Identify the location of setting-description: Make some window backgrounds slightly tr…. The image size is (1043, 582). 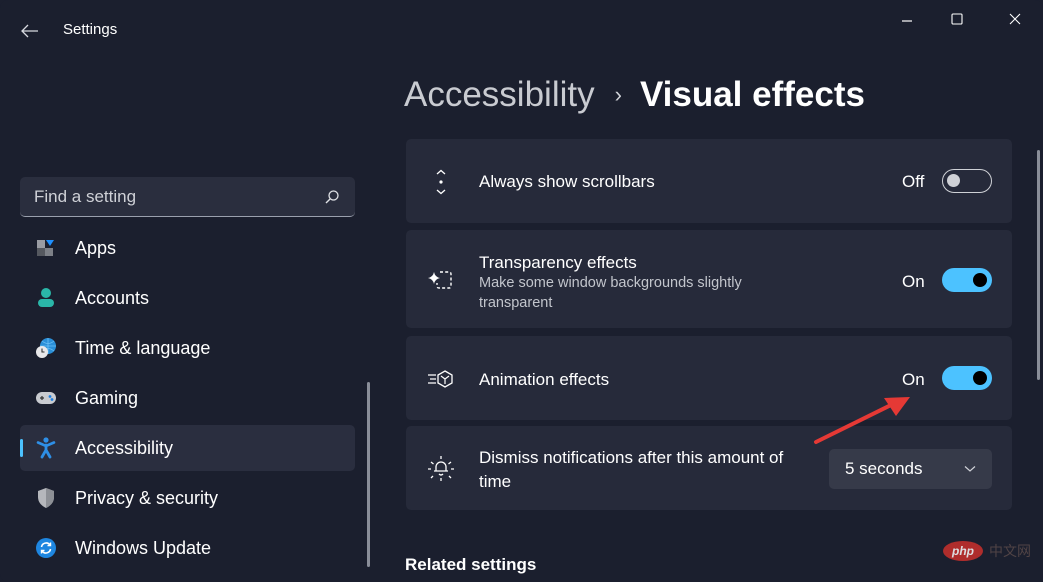
(610, 293).